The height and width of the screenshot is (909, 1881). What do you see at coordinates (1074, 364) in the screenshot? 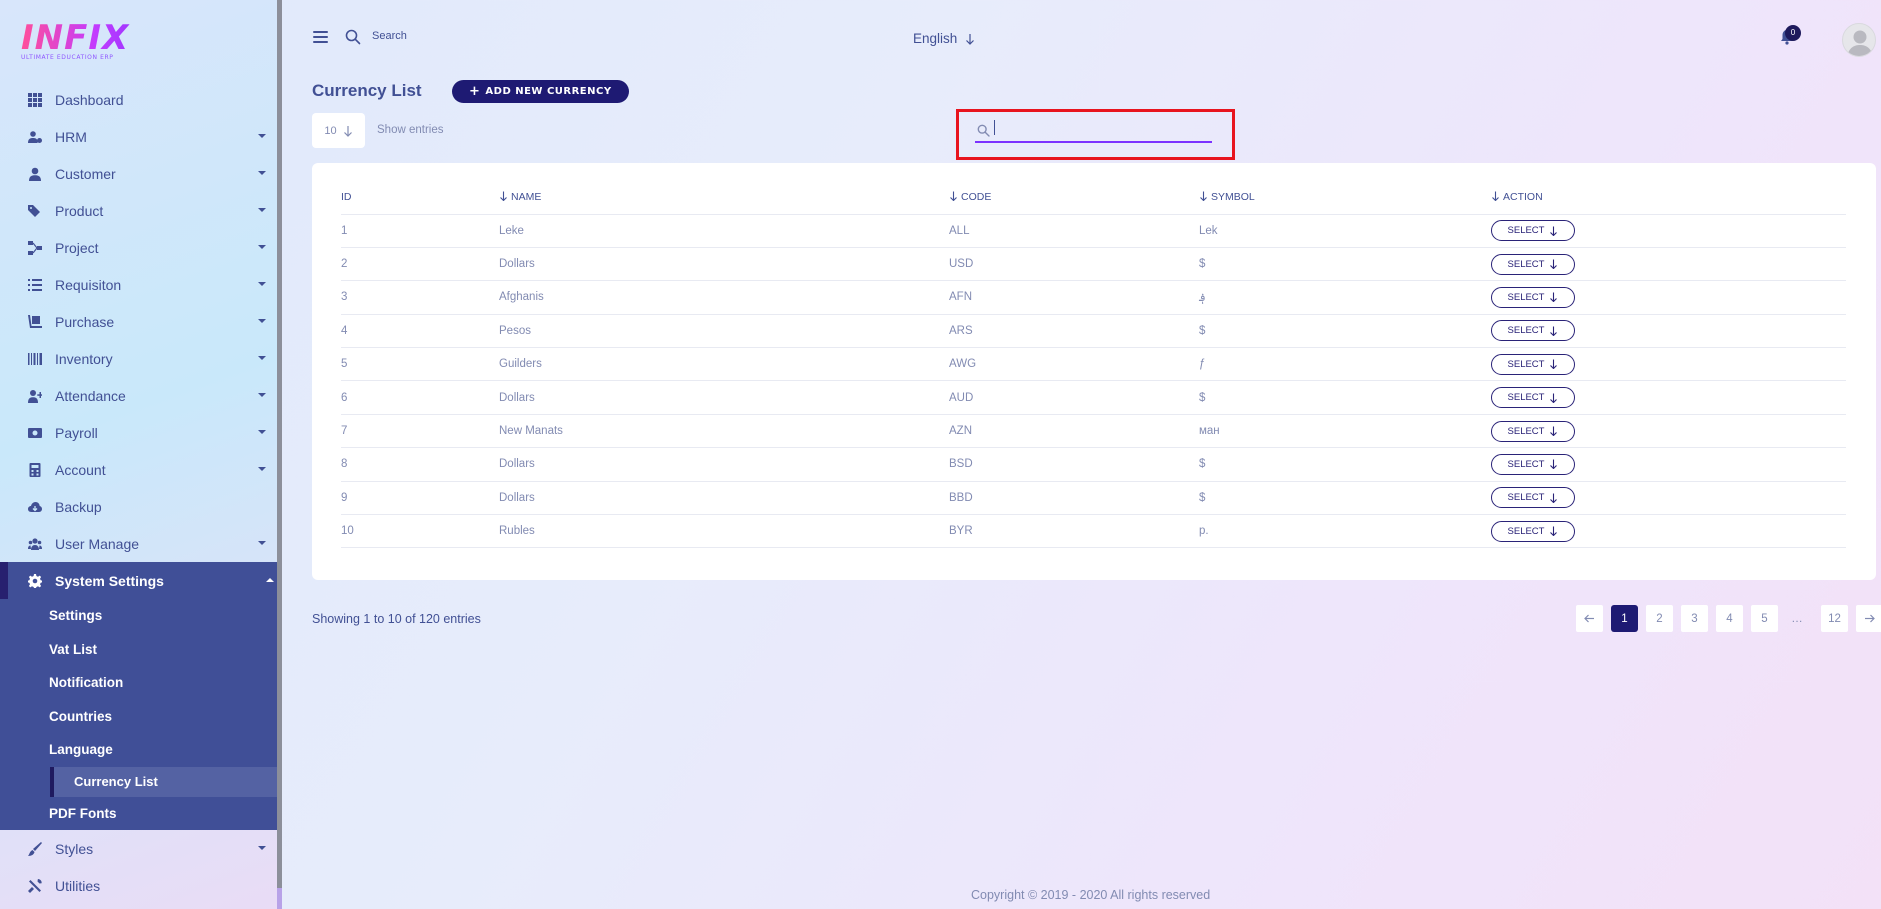
I see `cell-code: AWG` at bounding box center [1074, 364].